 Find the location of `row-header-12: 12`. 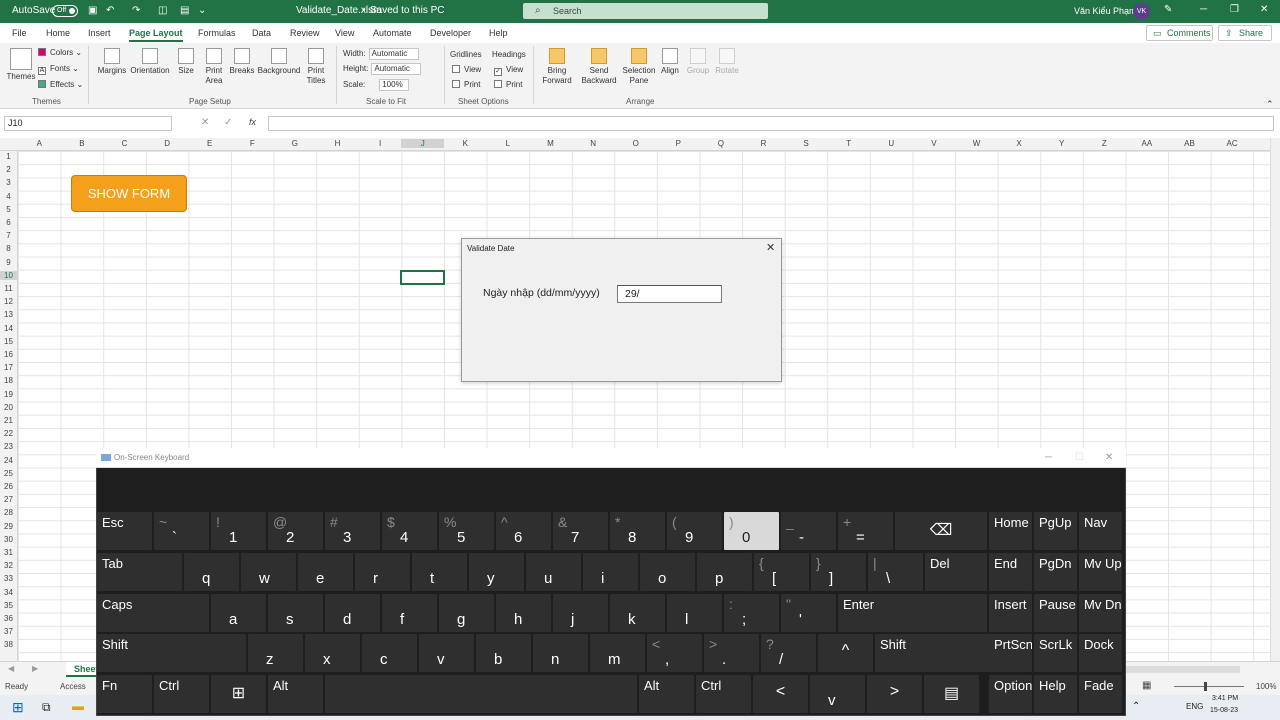

row-header-12: 12 is located at coordinates (8, 301).